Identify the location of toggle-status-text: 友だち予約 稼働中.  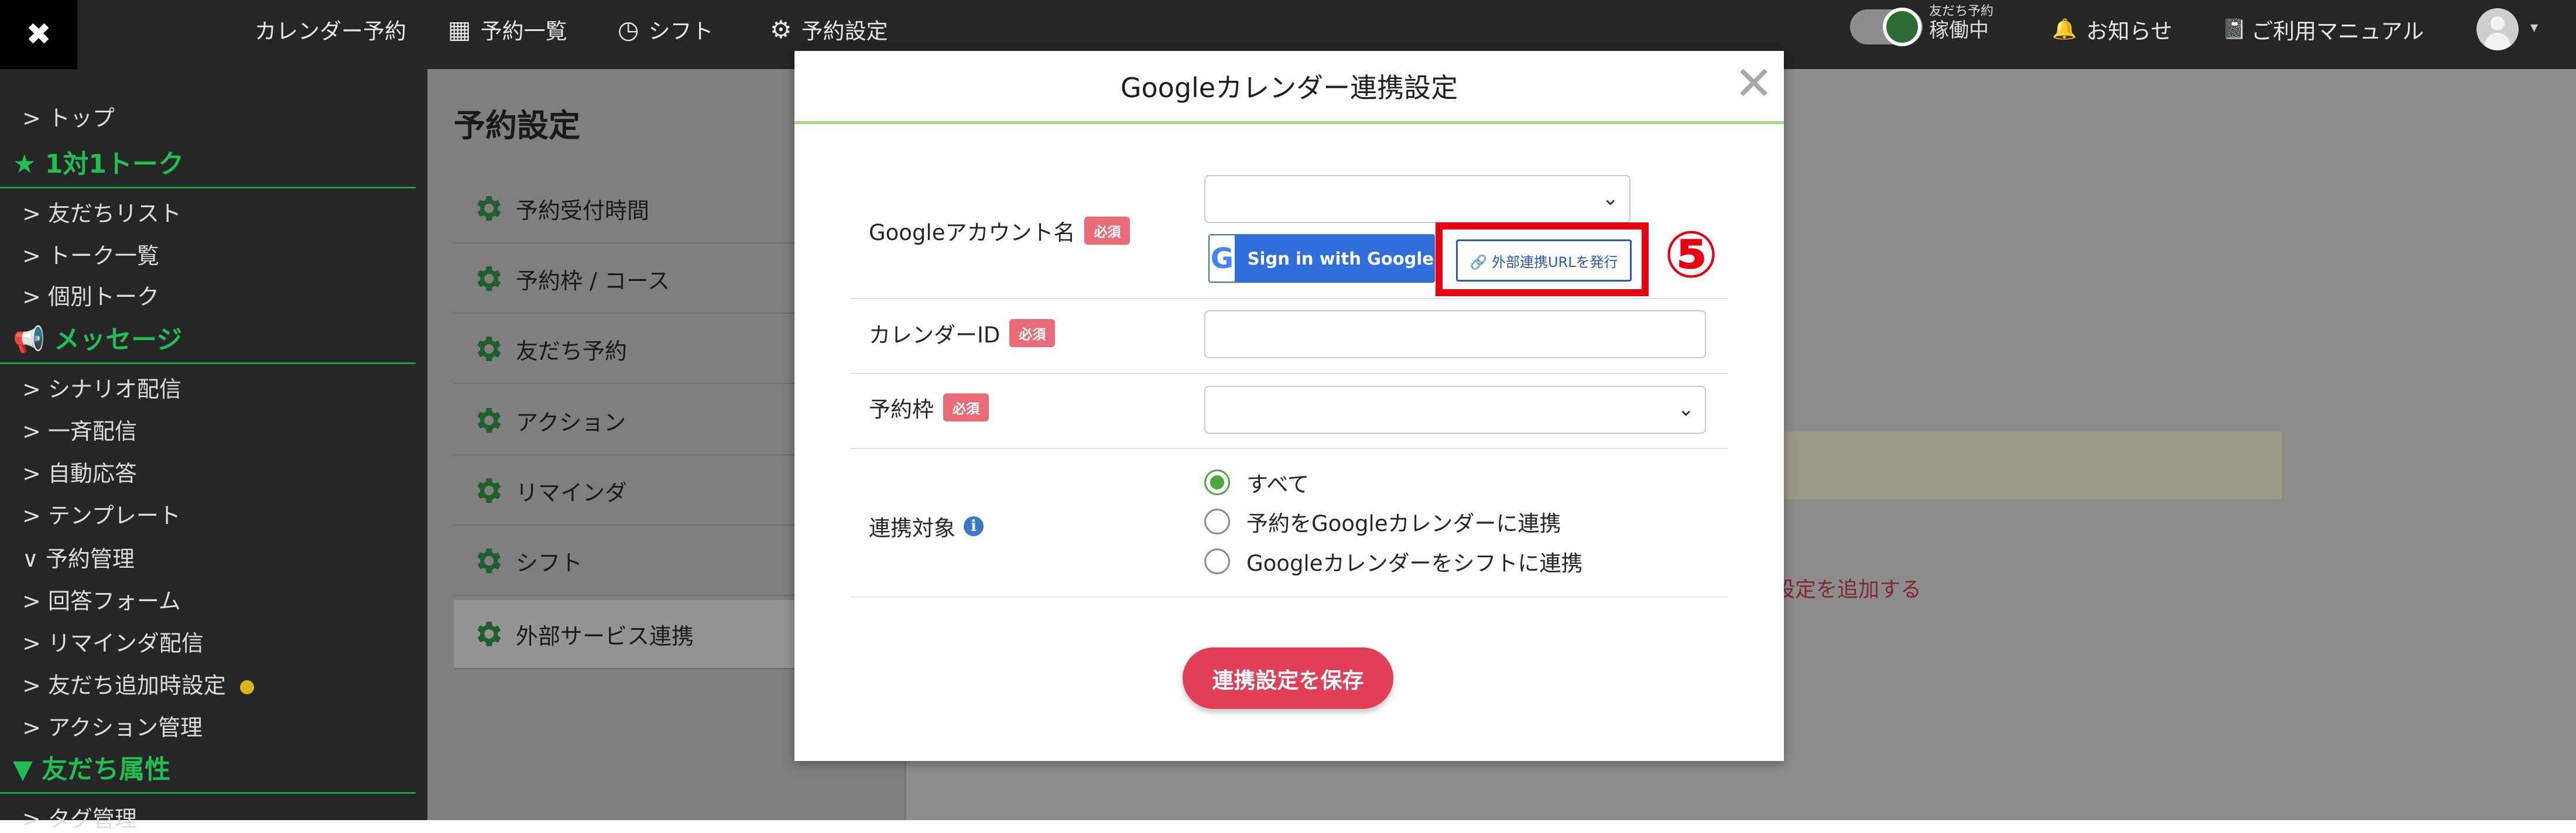
(1961, 23).